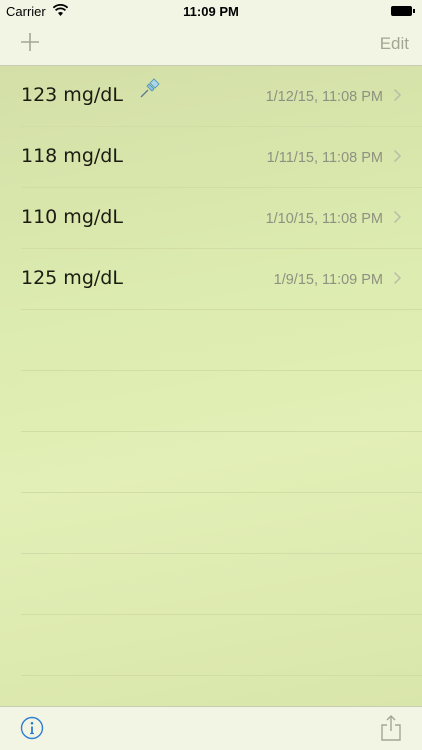 This screenshot has width=422, height=750. I want to click on status-time: 11:09 PM, so click(211, 11).